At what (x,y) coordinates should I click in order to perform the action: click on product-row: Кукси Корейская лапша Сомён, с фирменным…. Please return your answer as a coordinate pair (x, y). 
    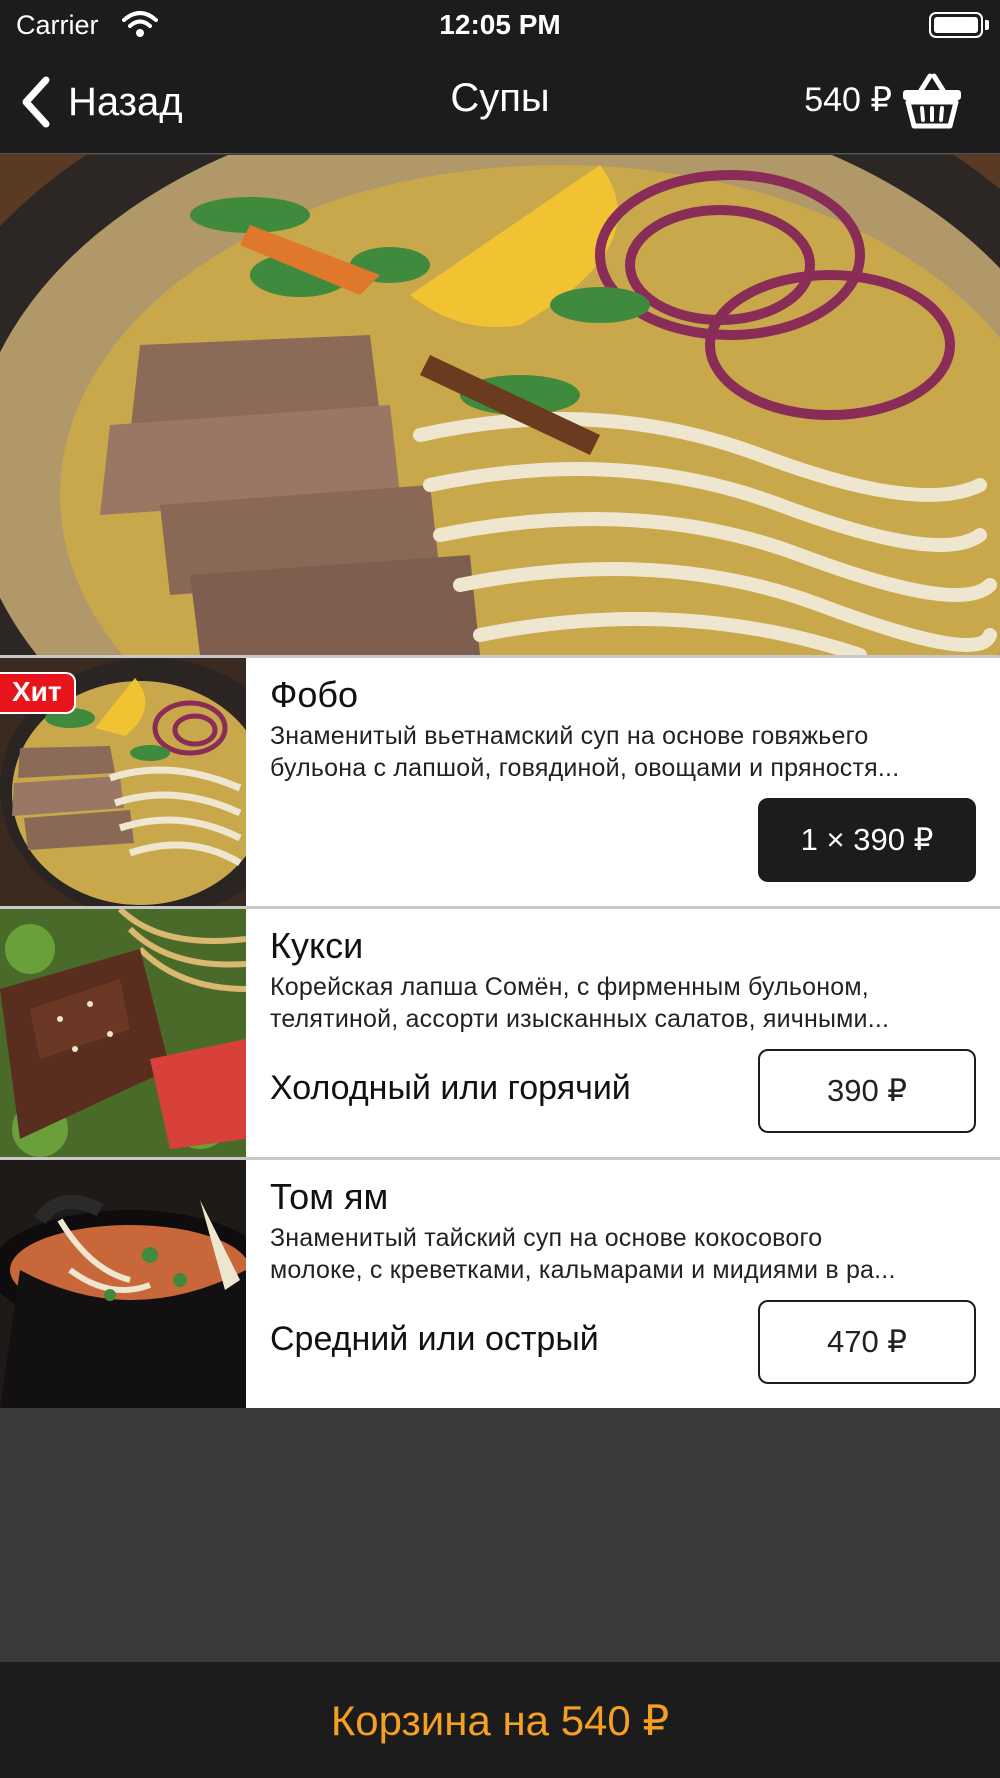
    Looking at the image, I should click on (500, 1033).